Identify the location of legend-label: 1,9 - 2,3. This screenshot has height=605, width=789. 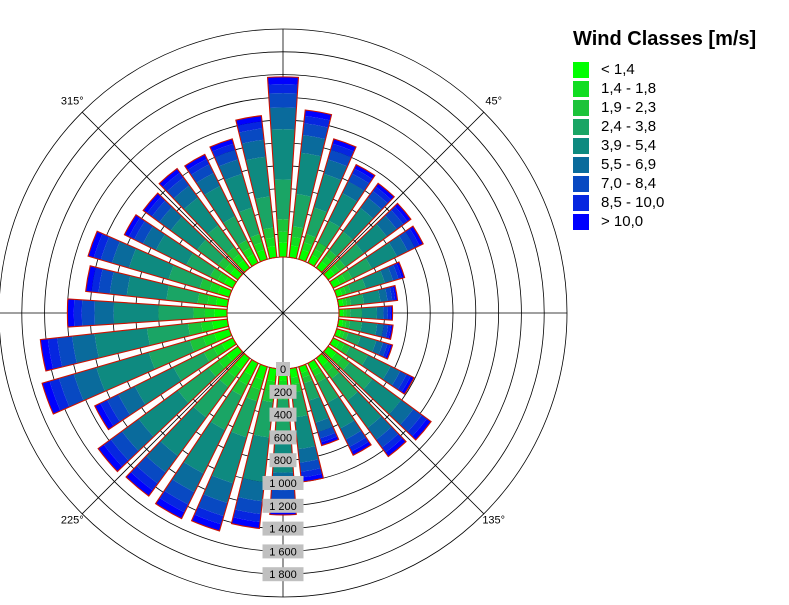
(629, 107).